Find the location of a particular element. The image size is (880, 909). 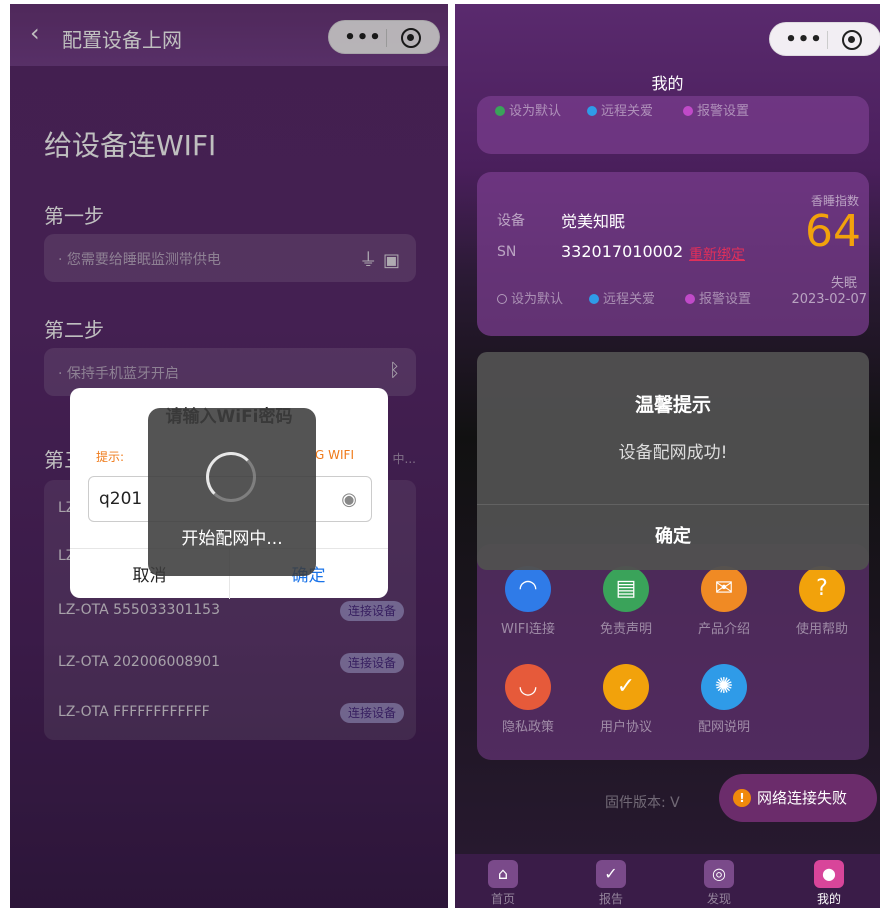

agreement-icon: ✓ is located at coordinates (626, 687).